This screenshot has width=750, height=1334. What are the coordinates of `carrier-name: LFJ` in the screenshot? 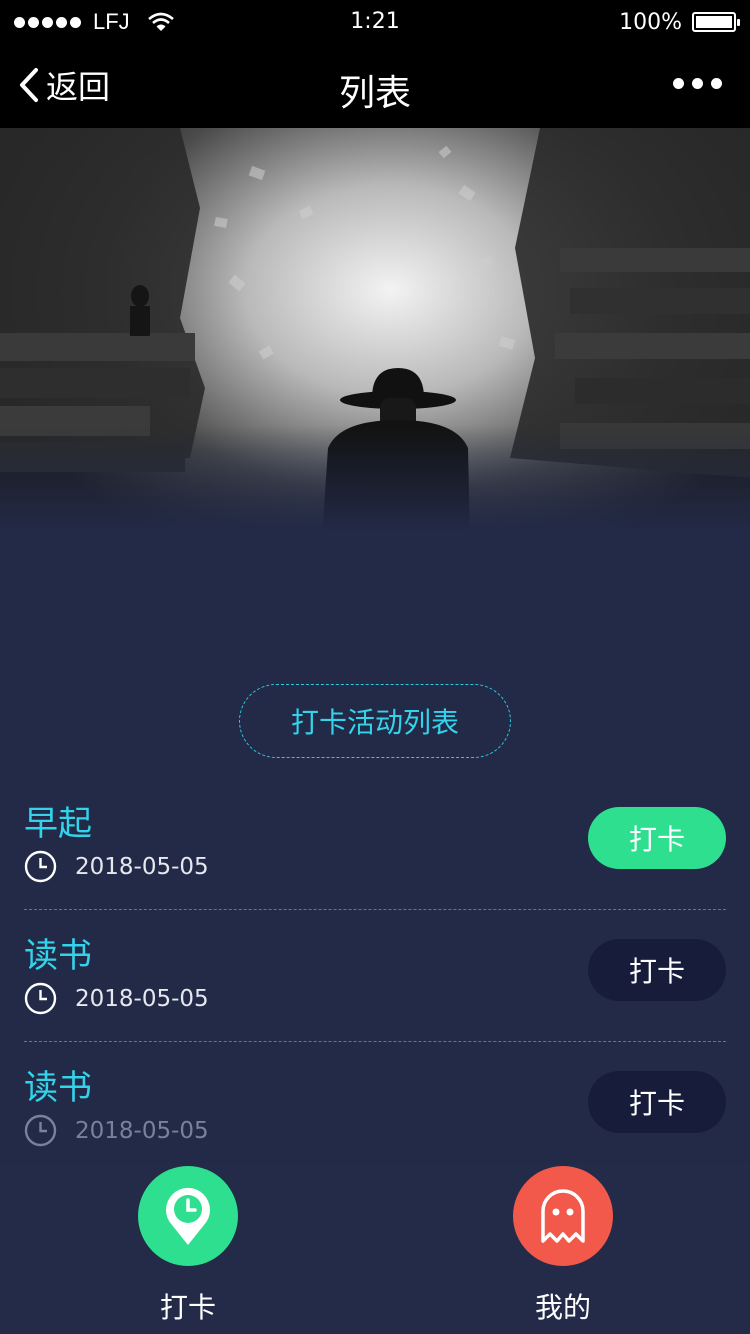 It's located at (111, 21).